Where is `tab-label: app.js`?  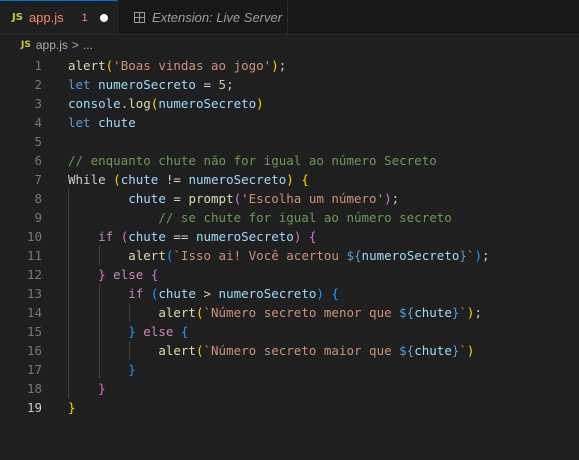 tab-label: app.js is located at coordinates (46, 17).